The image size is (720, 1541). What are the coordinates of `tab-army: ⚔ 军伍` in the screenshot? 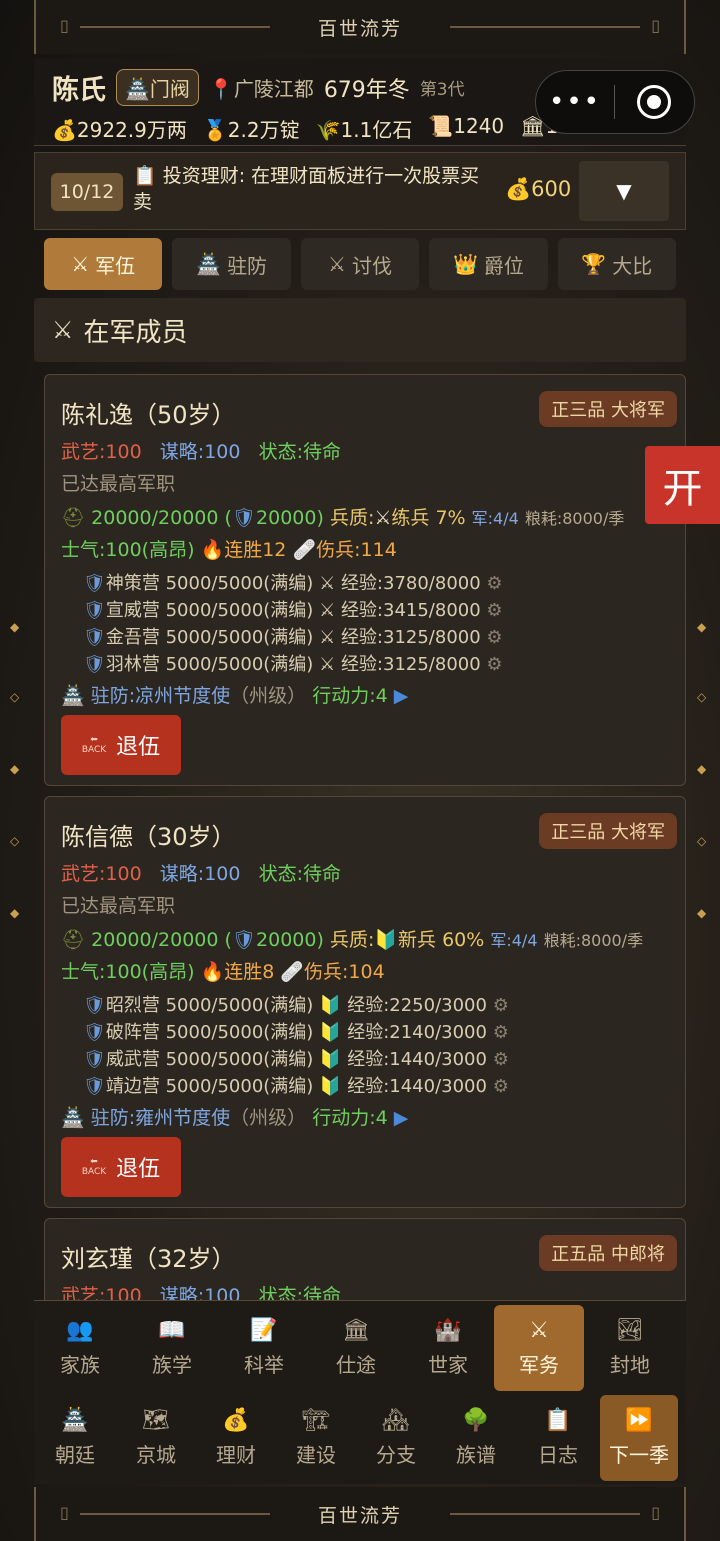 It's located at (103, 264).